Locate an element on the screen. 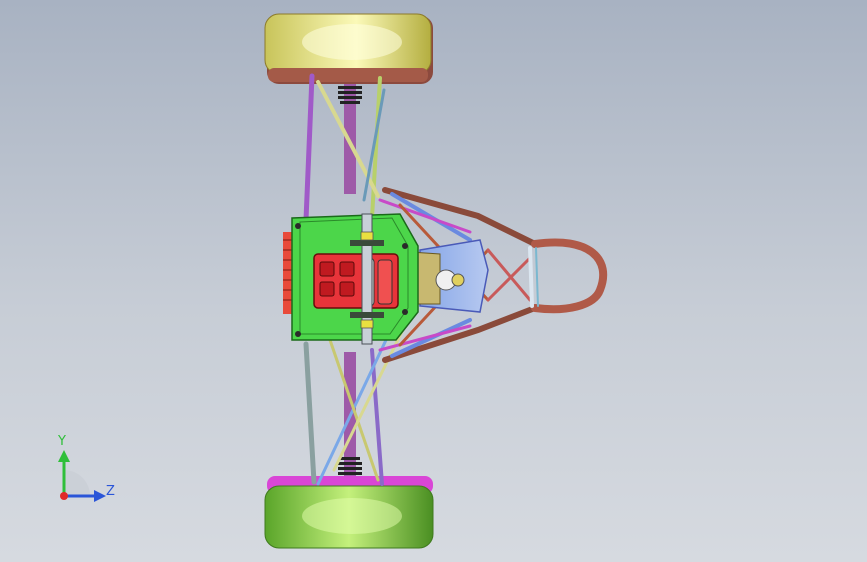 Image resolution: width=867 pixels, height=562 pixels. x-axis-dot-icon is located at coordinates (64, 496).